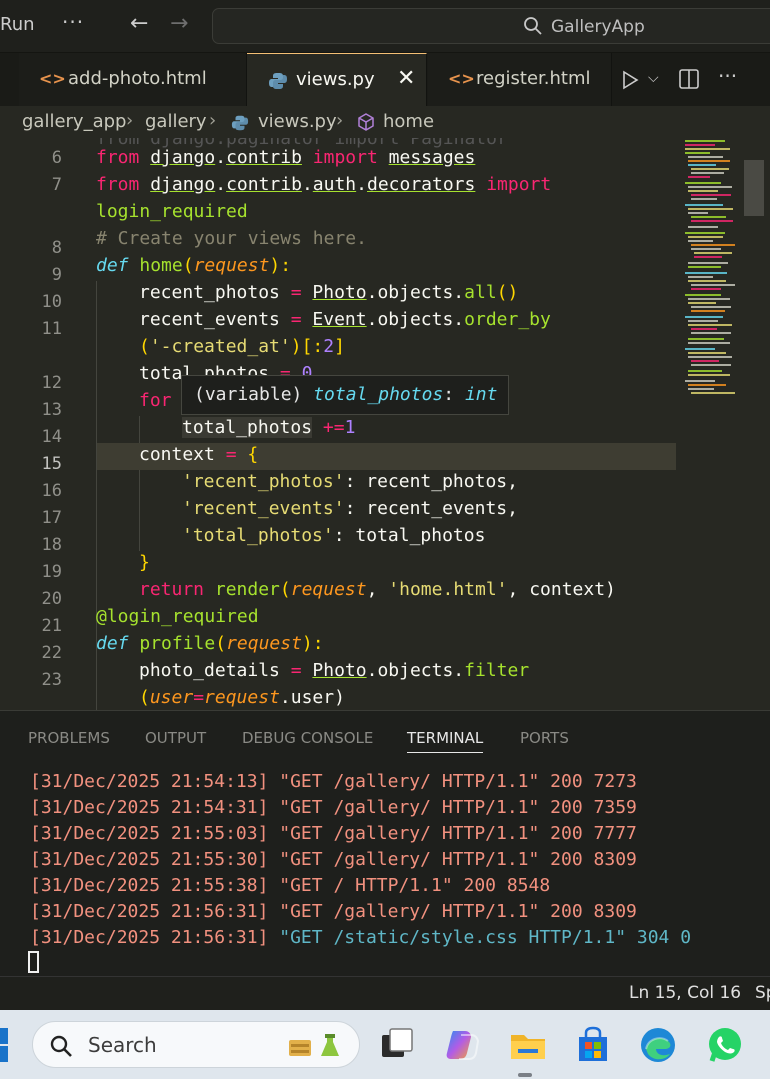 Image resolution: width=770 pixels, height=1079 pixels. Describe the element at coordinates (56, 248) in the screenshot. I see `line-number: 8` at that location.